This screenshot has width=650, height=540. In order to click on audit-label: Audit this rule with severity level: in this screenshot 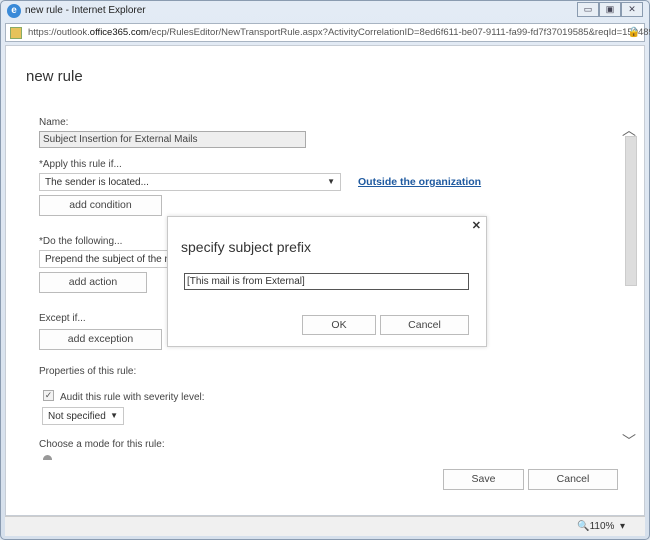, I will do `click(132, 397)`.